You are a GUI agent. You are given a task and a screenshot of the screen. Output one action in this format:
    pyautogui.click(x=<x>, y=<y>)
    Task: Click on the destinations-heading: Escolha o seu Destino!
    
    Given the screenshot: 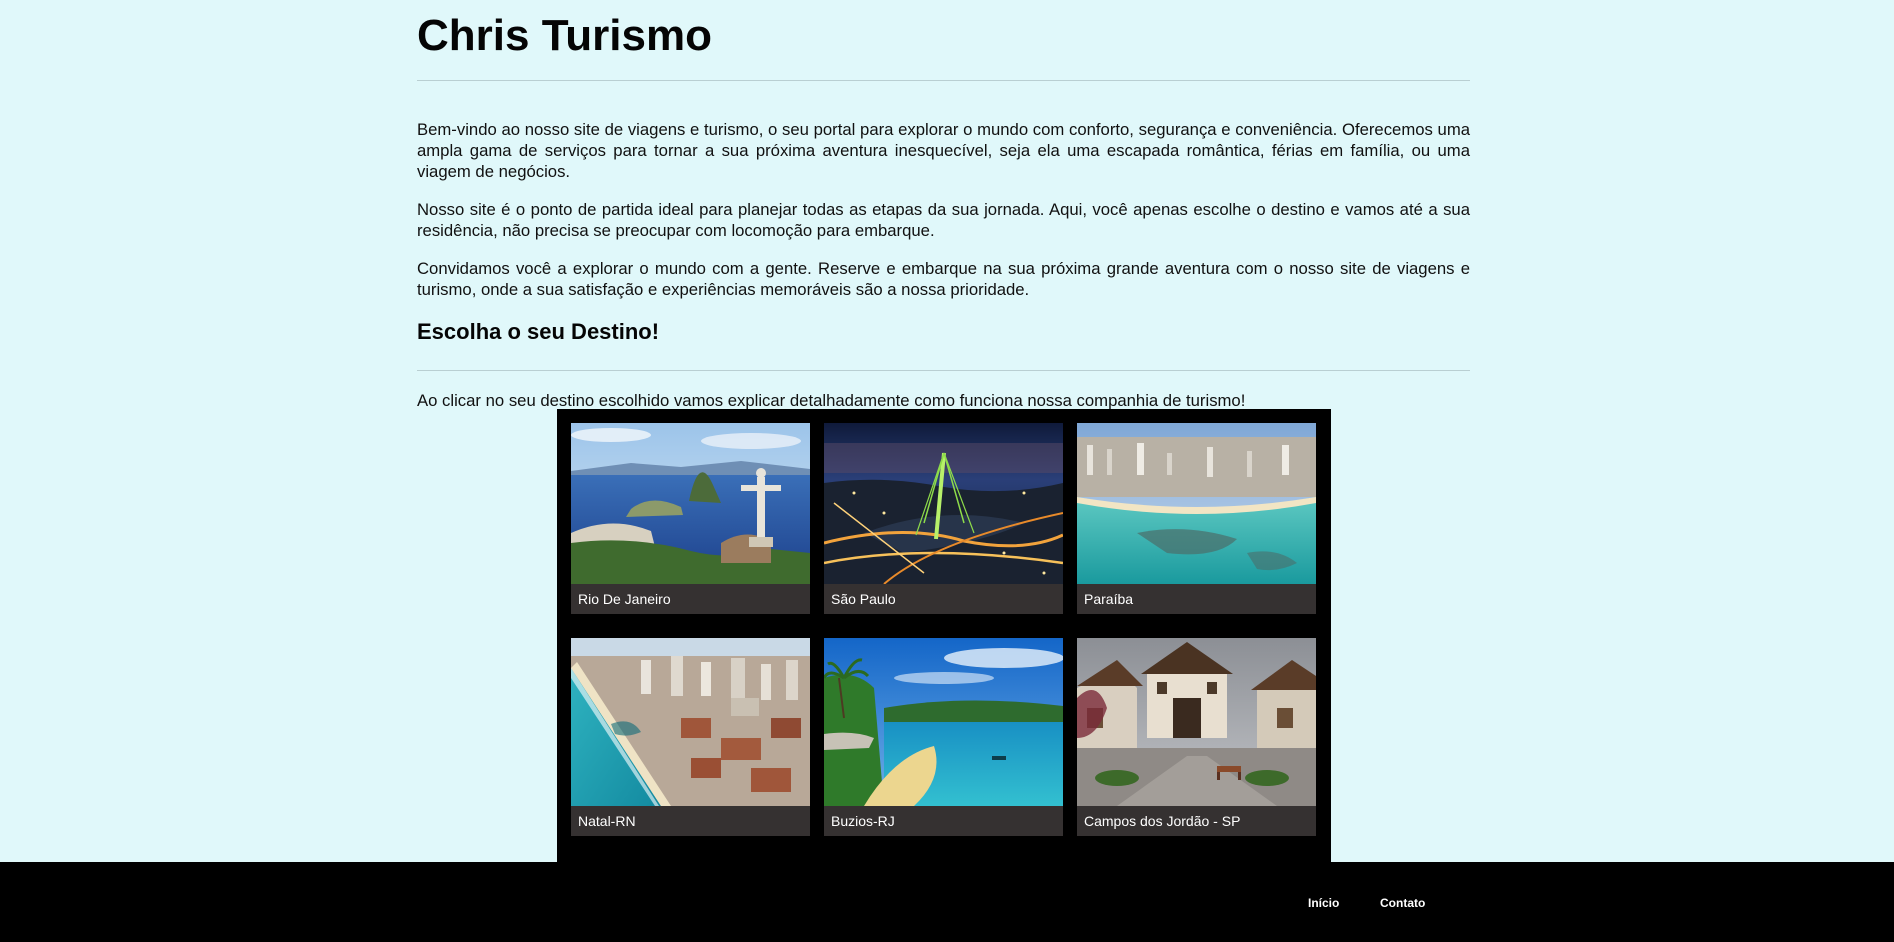 What is the action you would take?
    pyautogui.click(x=538, y=331)
    